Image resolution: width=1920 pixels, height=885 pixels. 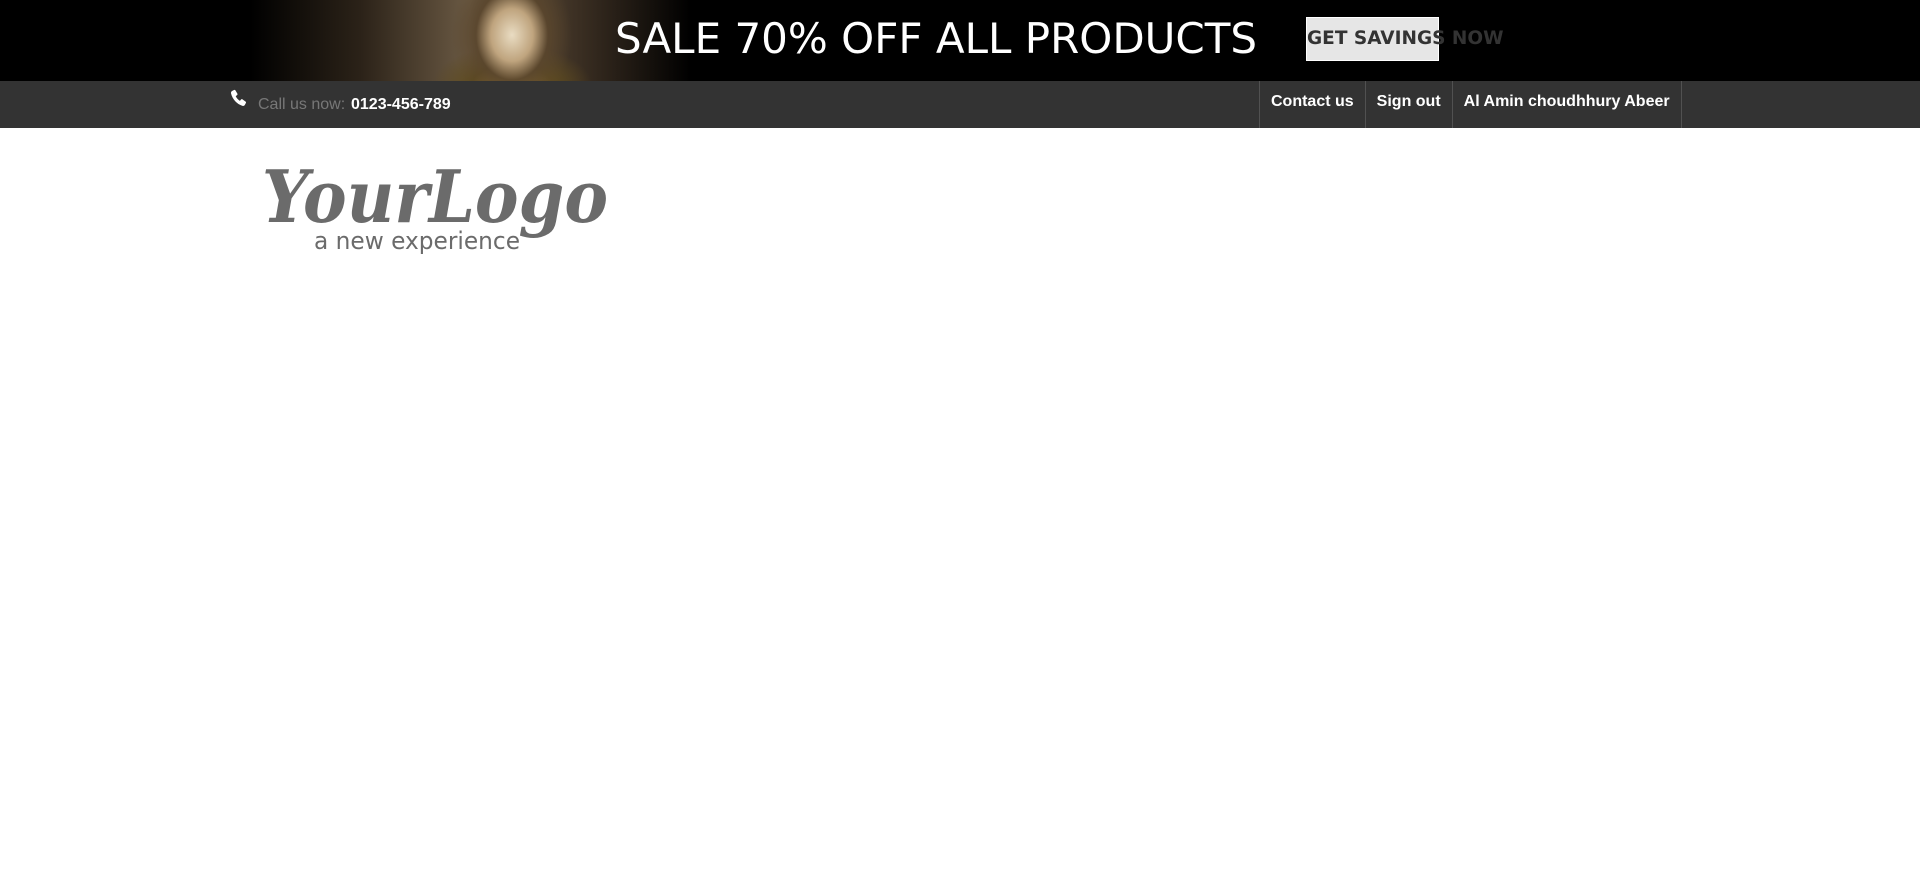 What do you see at coordinates (417, 241) in the screenshot?
I see `logo-tagline: a new experience` at bounding box center [417, 241].